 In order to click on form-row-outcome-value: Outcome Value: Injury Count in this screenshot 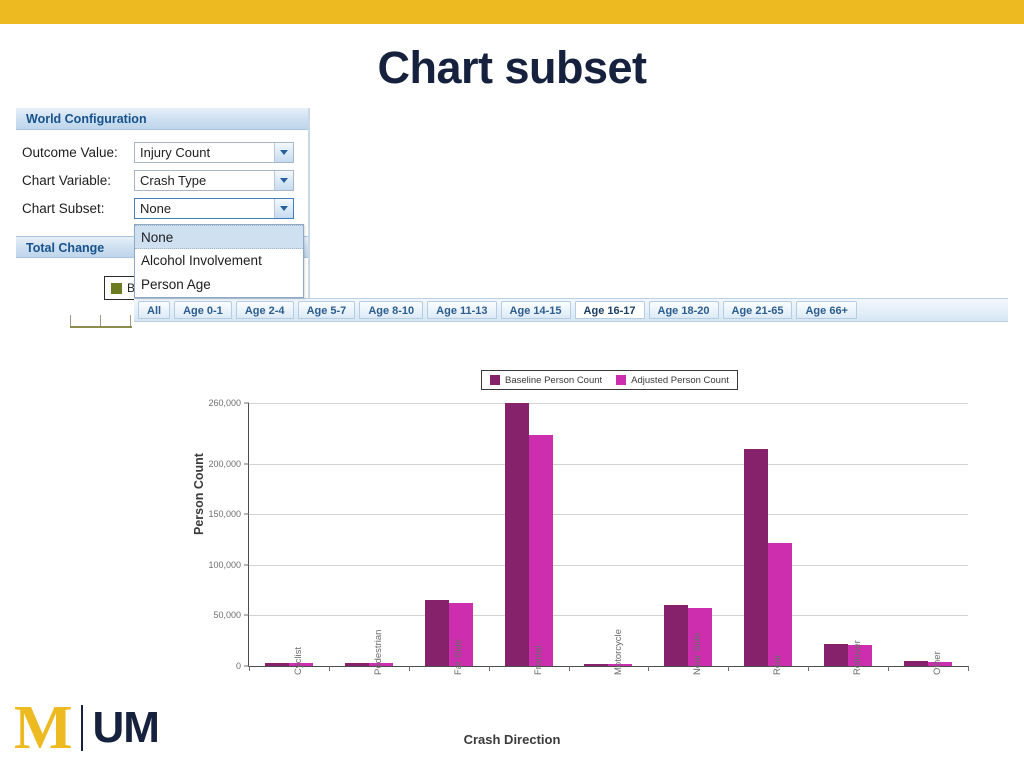, I will do `click(165, 152)`.